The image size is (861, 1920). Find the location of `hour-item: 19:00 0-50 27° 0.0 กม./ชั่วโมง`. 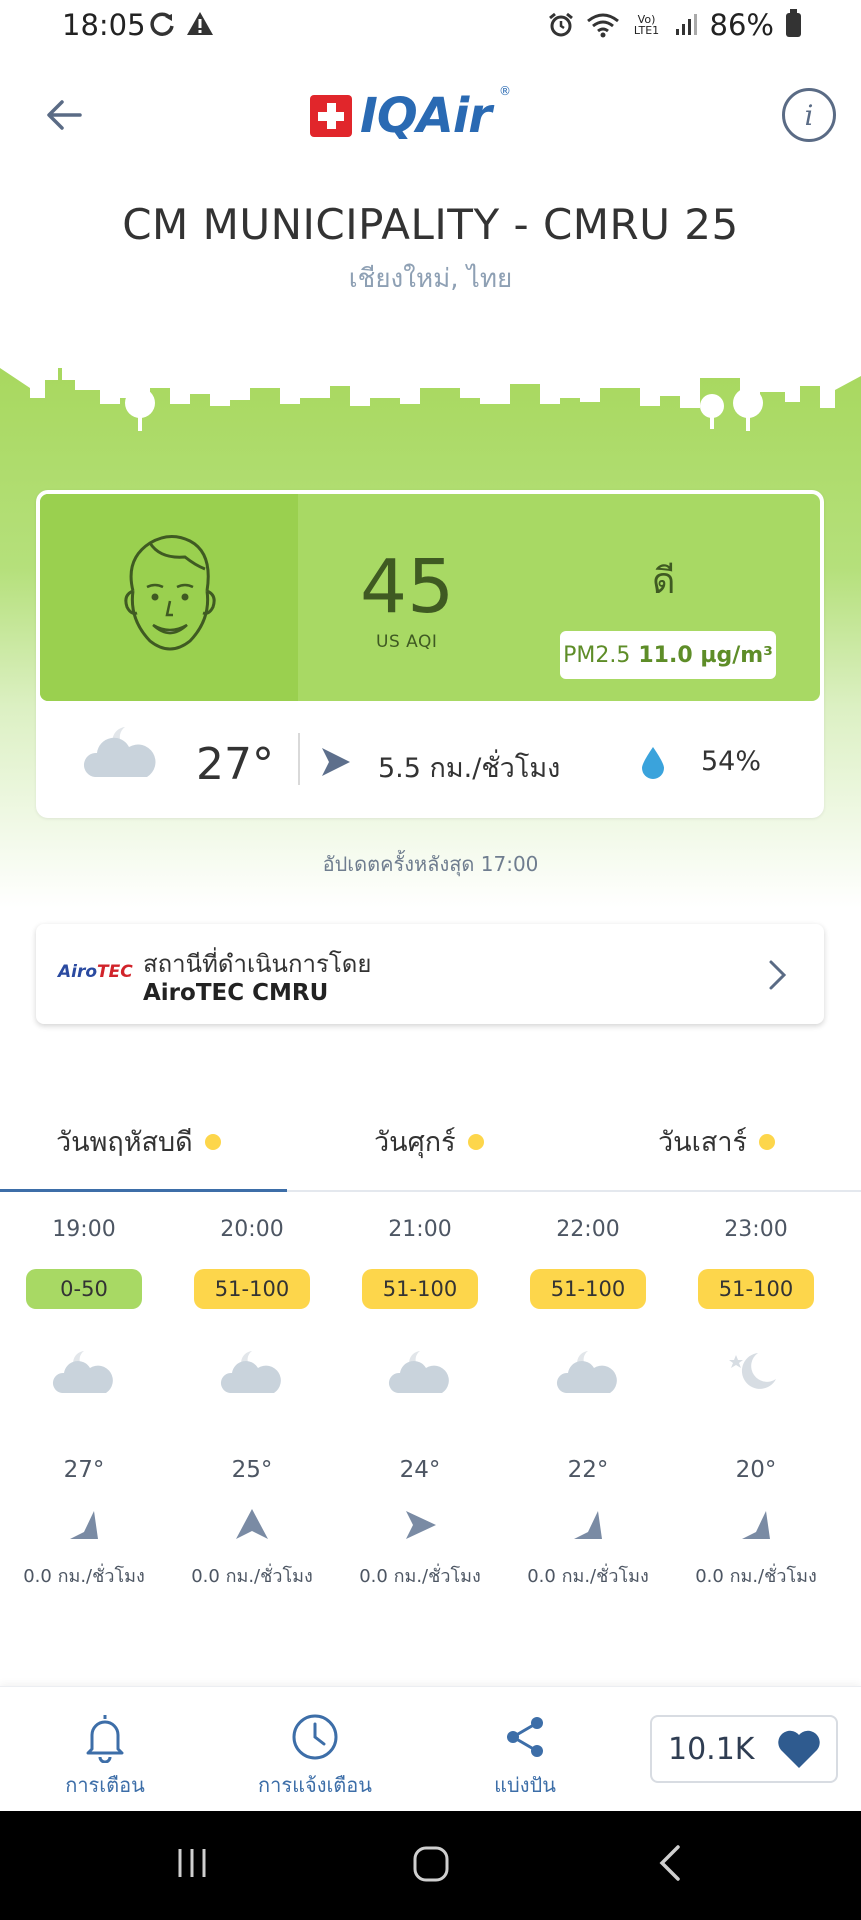

hour-item: 19:00 0-50 27° 0.0 กม./ชั่วโมง is located at coordinates (84, 1405).